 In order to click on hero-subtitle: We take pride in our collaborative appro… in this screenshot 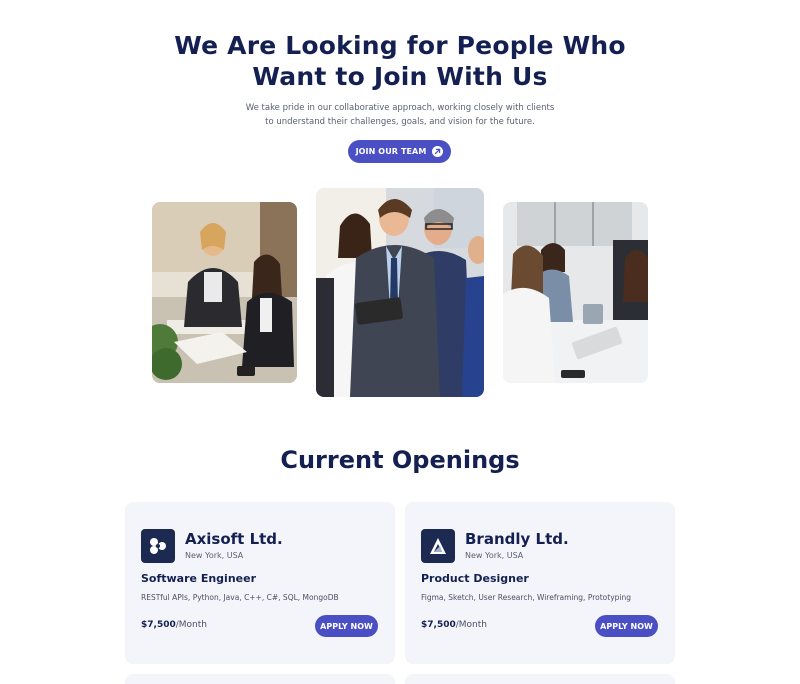, I will do `click(400, 115)`.